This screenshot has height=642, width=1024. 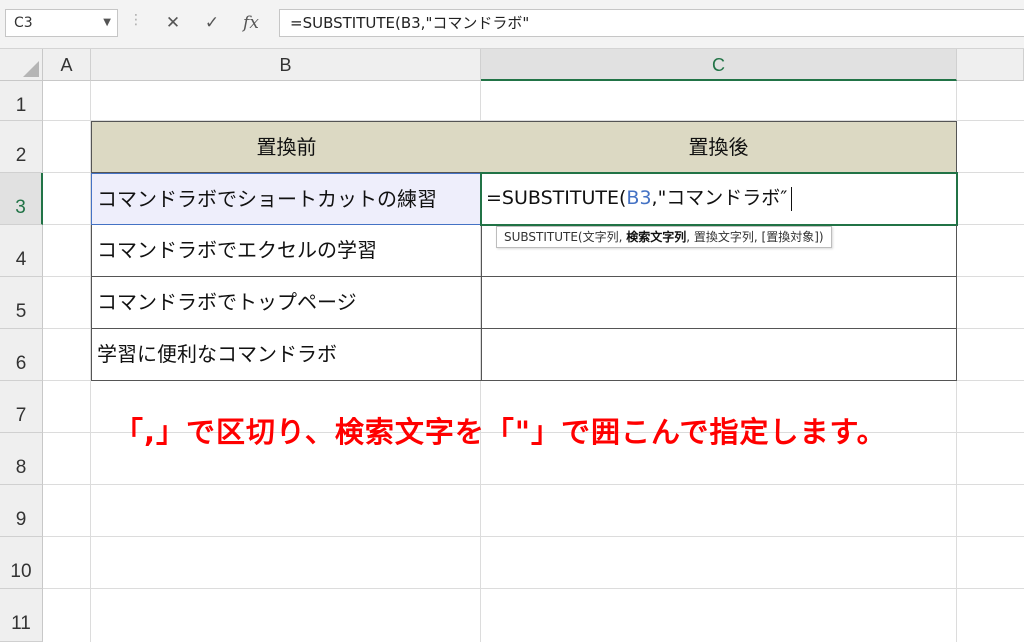 I want to click on row-header-1: 1, so click(x=21, y=101).